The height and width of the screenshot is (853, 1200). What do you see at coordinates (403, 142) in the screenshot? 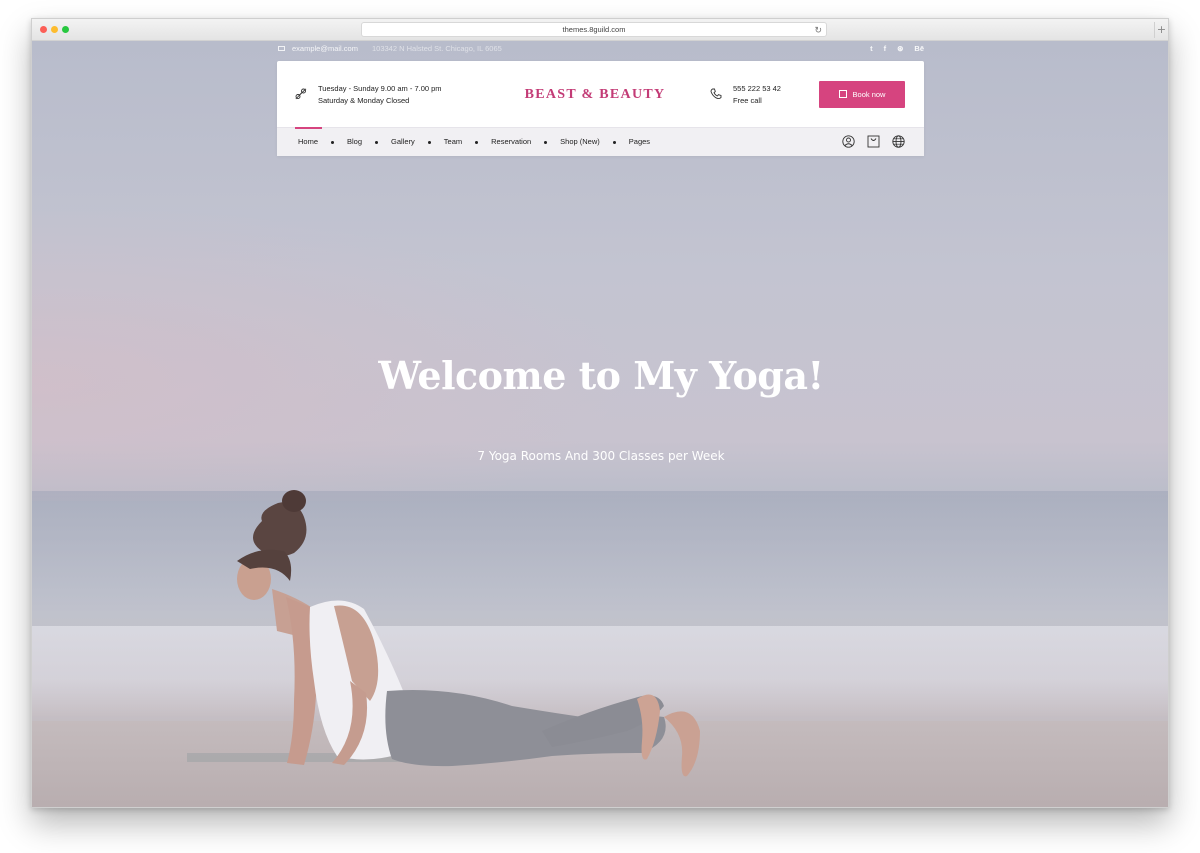
I see `nav-item-gallery: Gallery` at bounding box center [403, 142].